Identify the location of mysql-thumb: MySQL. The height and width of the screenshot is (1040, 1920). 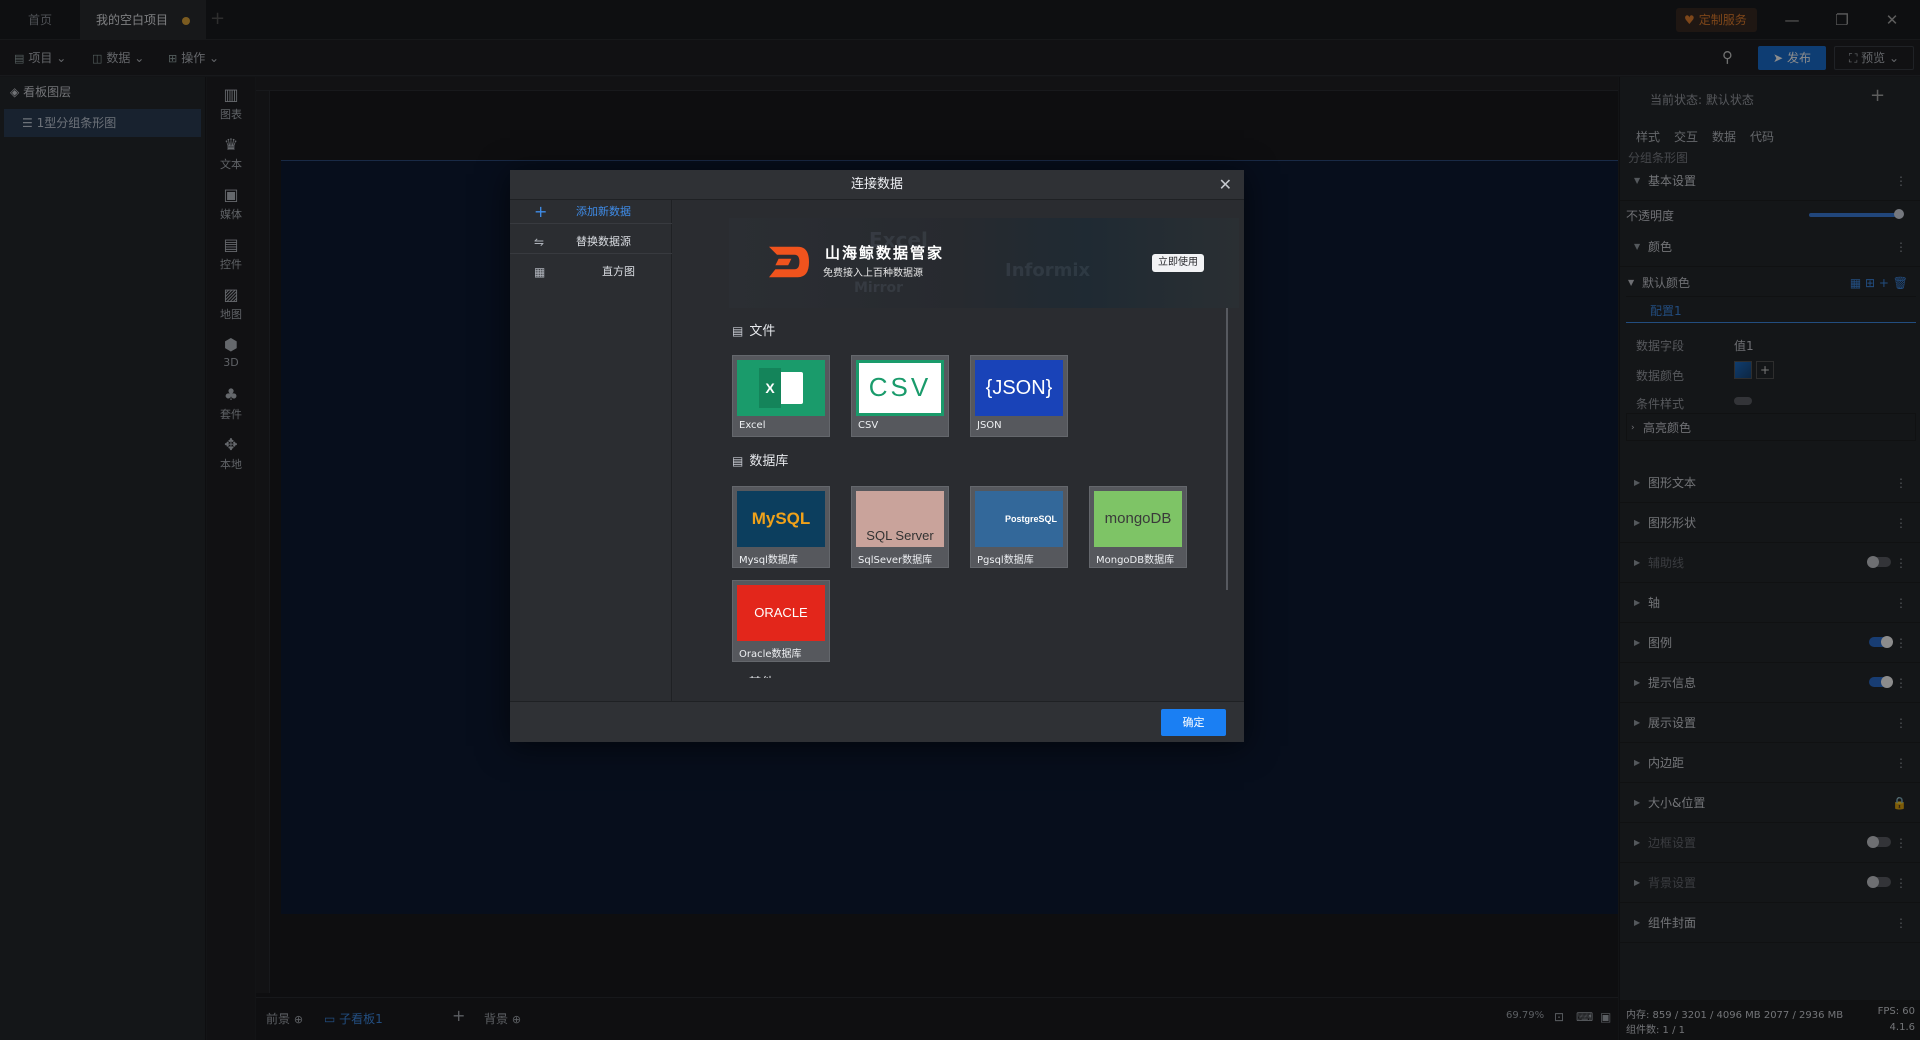
(781, 519).